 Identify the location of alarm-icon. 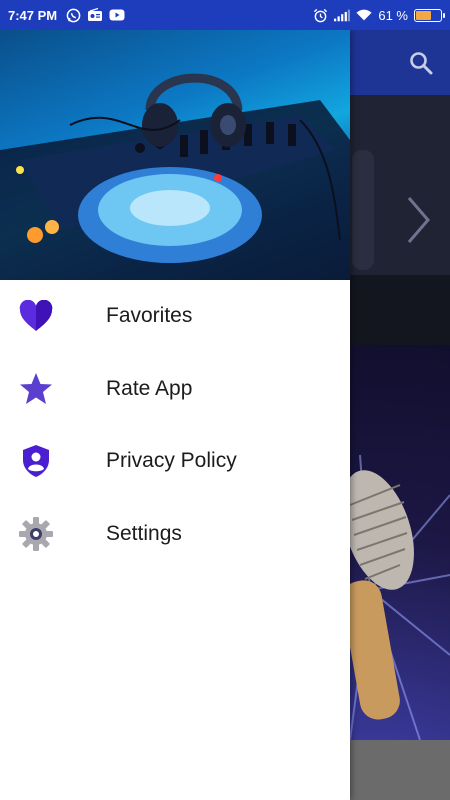
(320, 15).